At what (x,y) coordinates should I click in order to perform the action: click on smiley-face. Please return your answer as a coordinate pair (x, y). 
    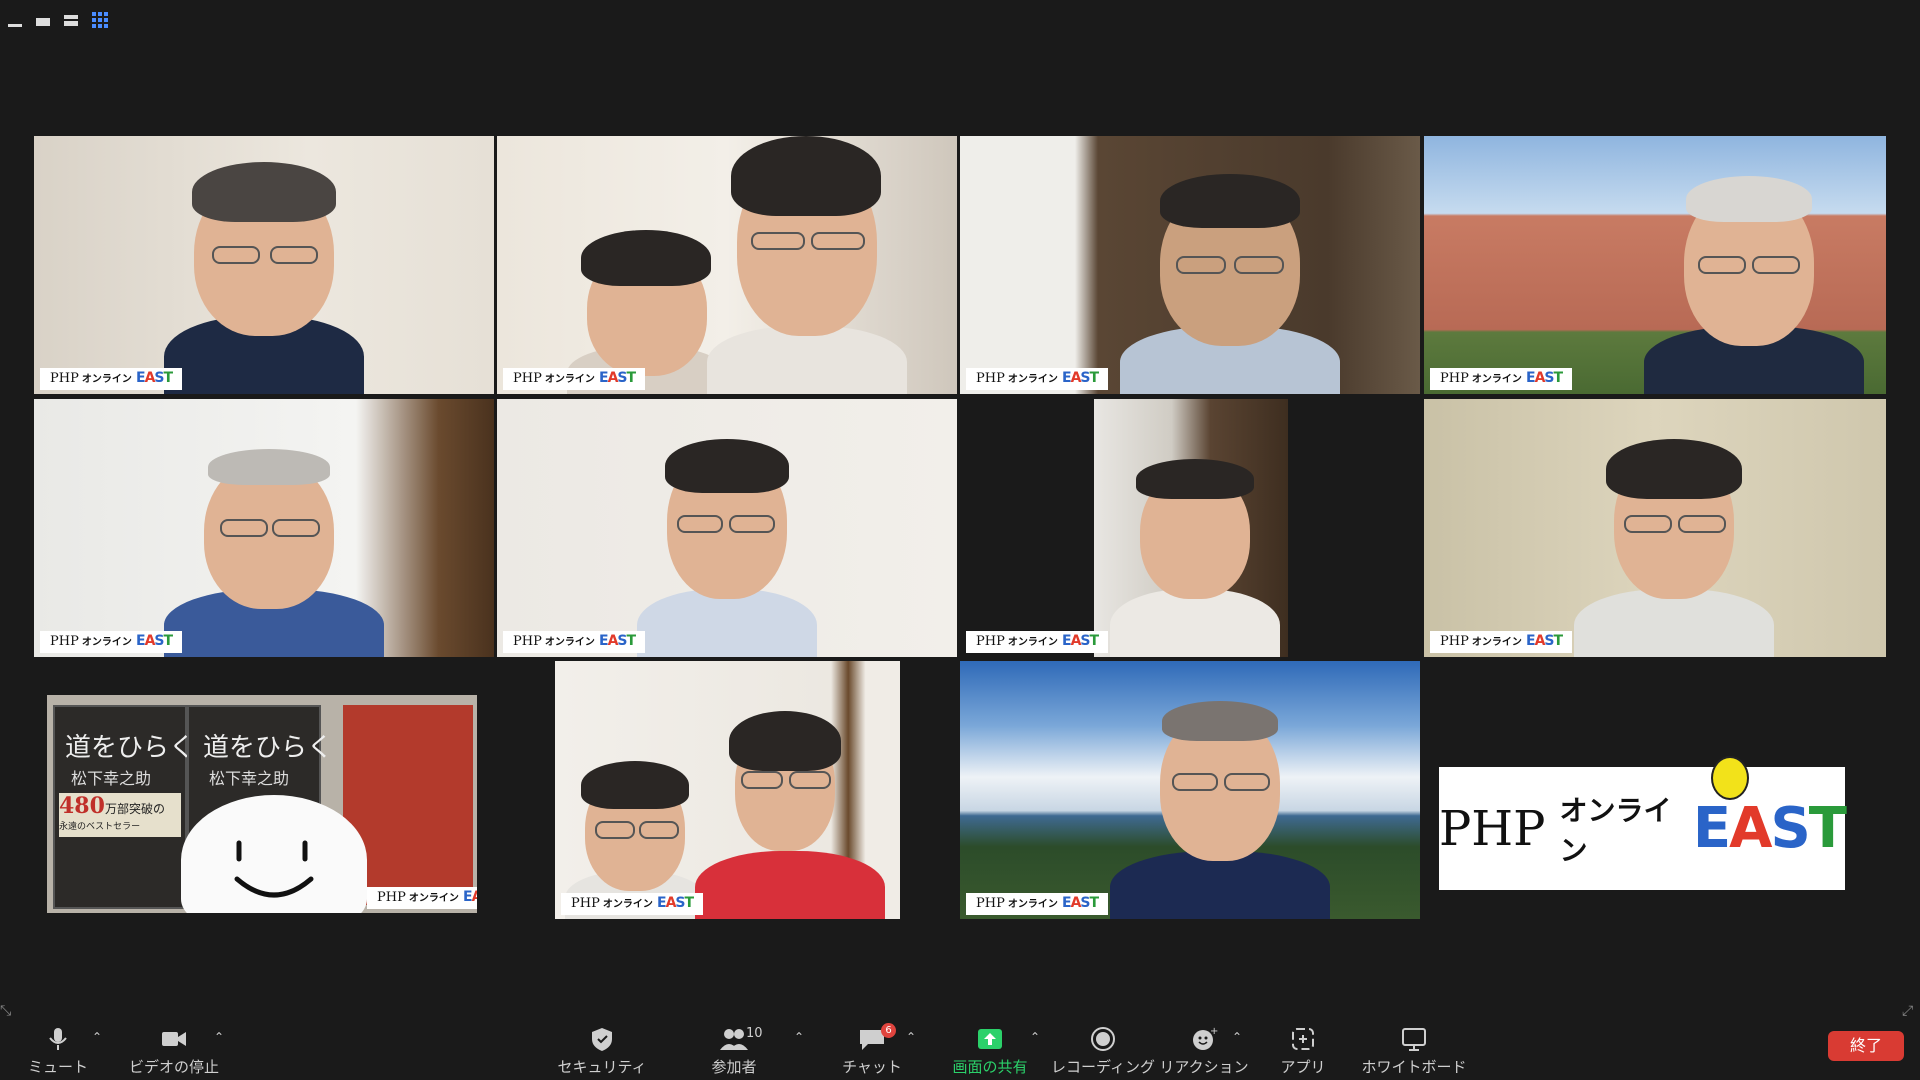
    Looking at the image, I should click on (274, 854).